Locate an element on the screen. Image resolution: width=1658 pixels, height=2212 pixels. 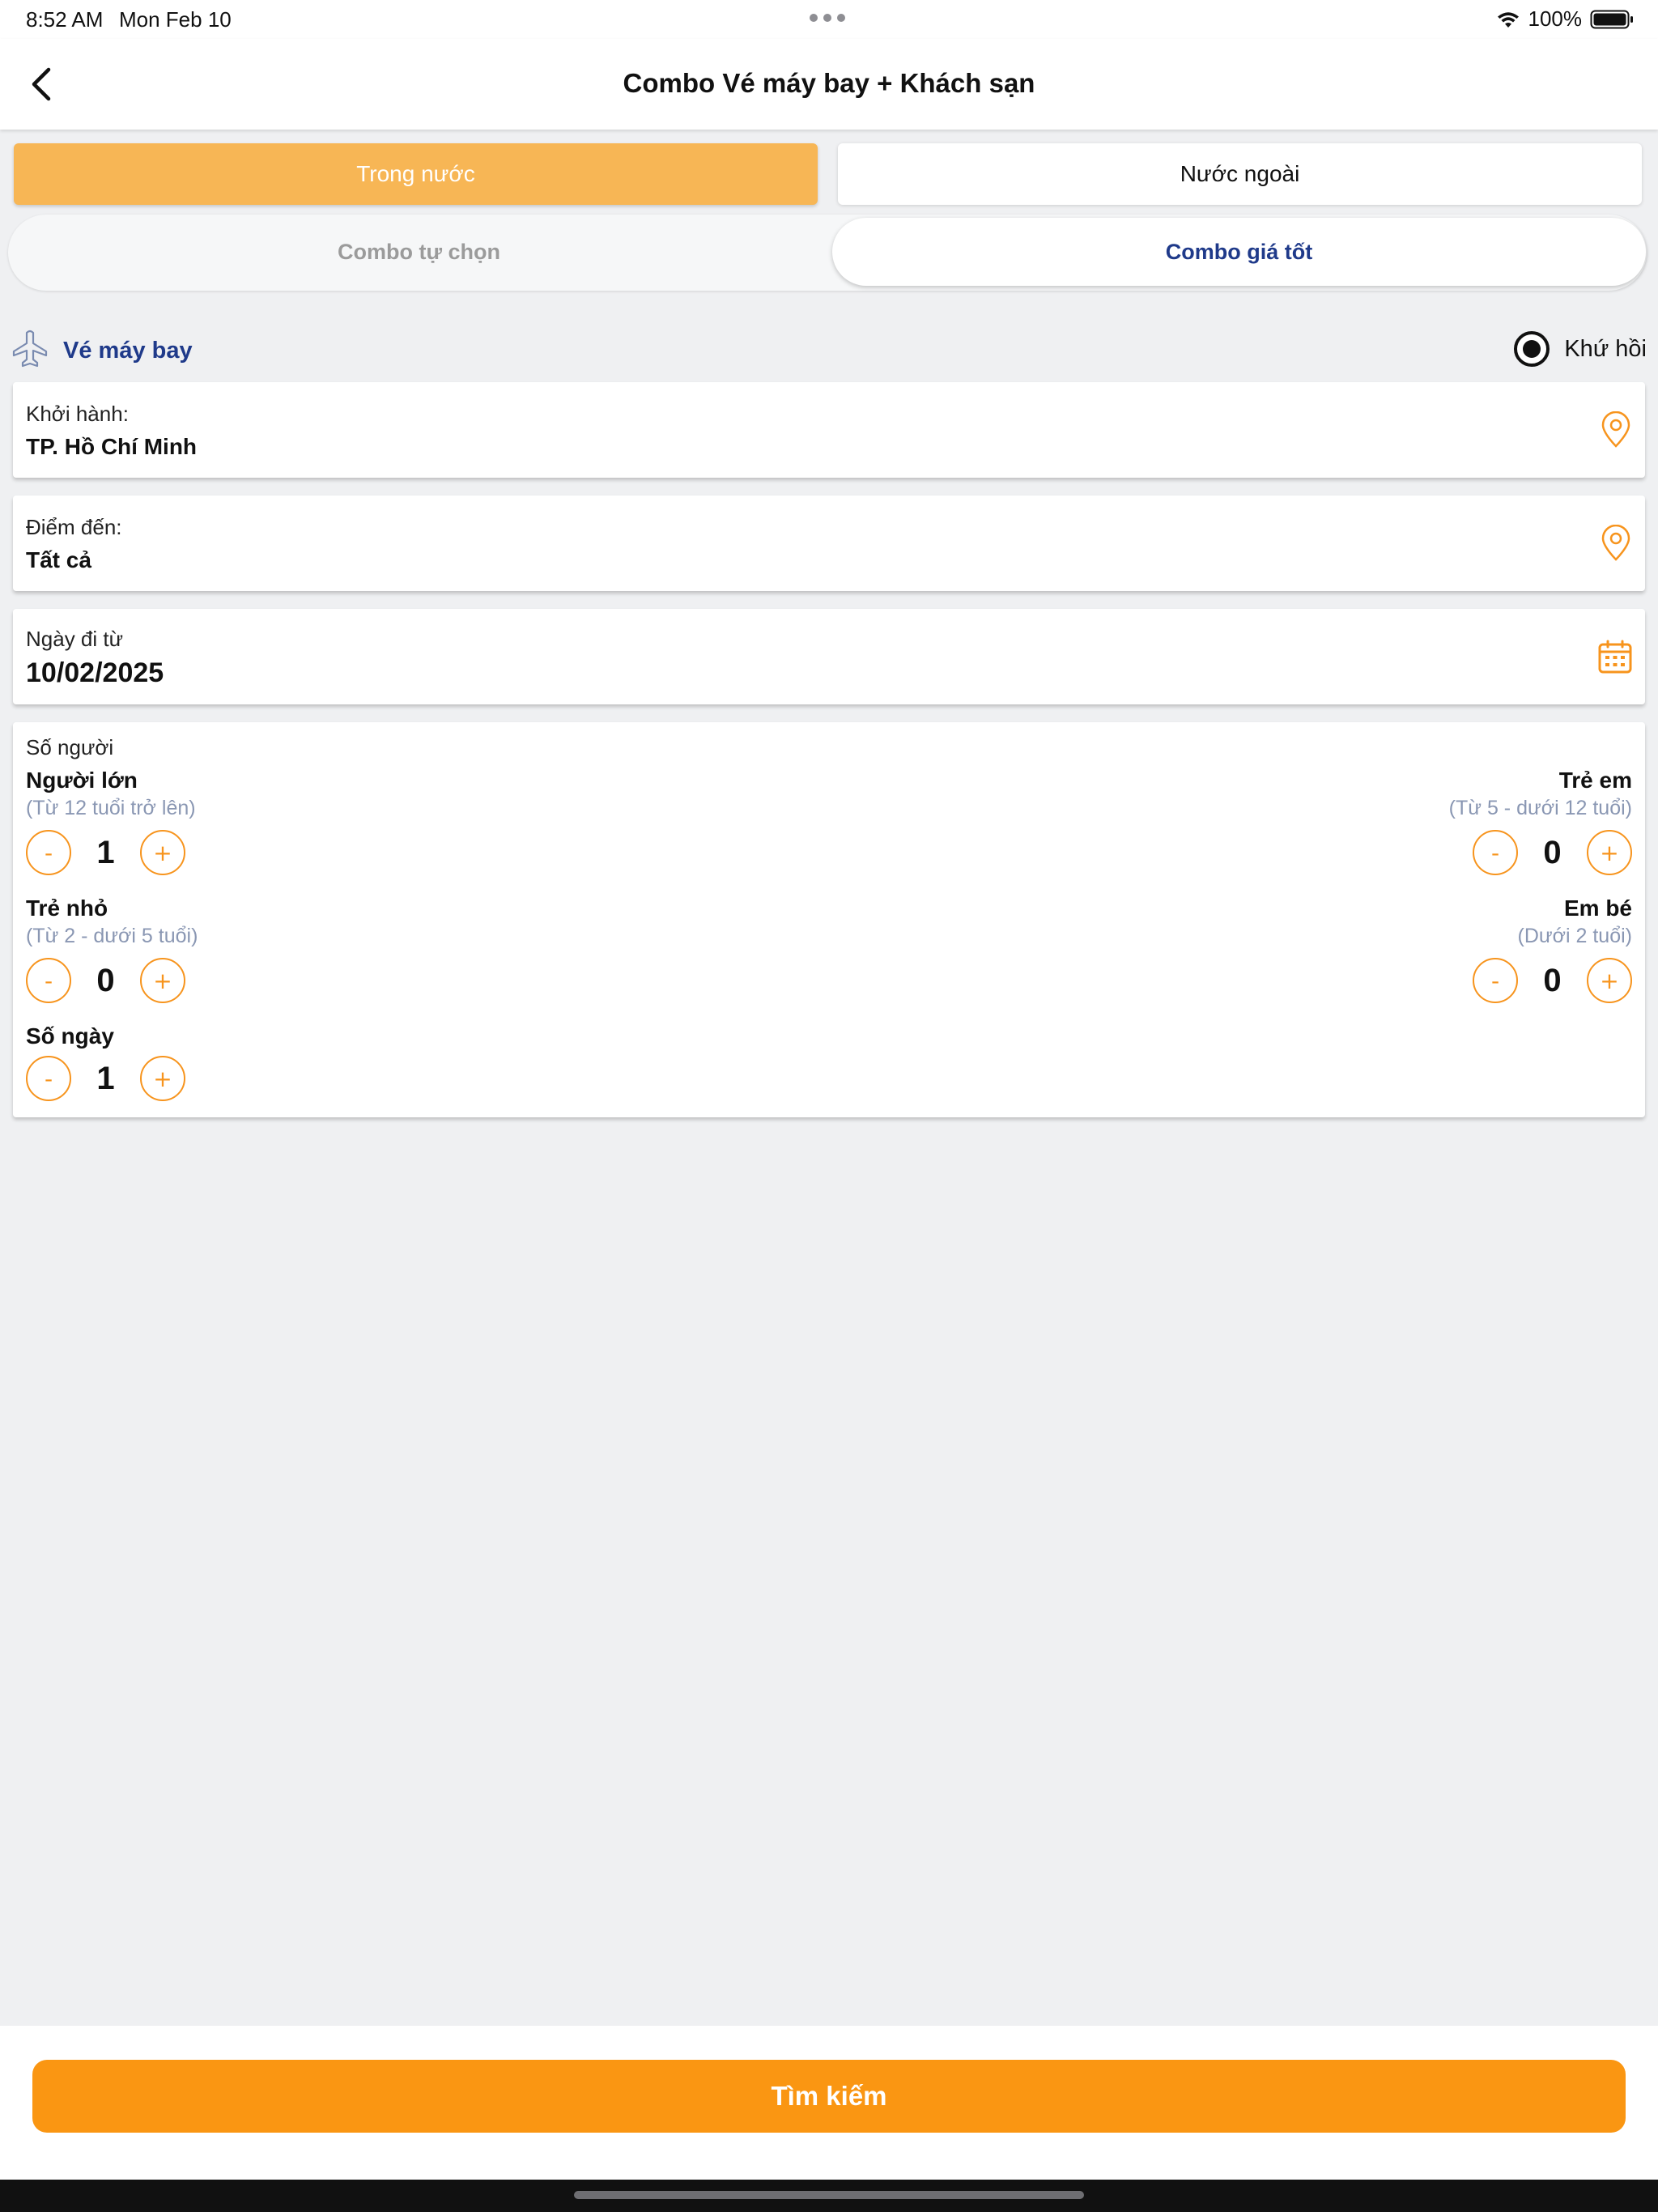
infant-stepper: - 0 + is located at coordinates (1552, 981).